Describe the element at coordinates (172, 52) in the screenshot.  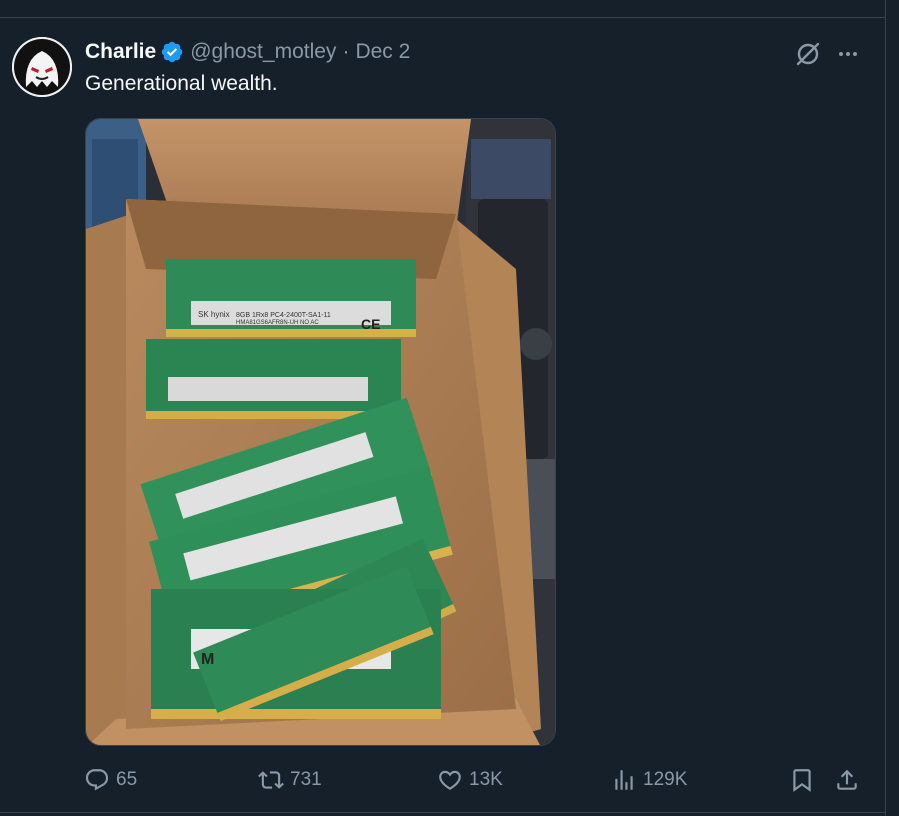
I see `verified-badge-icon` at that location.